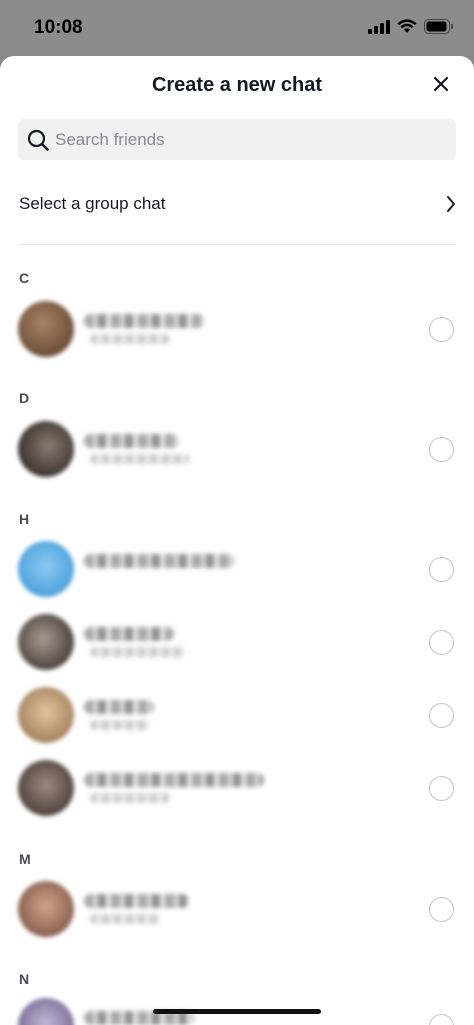  I want to click on section-letter: H, so click(24, 519).